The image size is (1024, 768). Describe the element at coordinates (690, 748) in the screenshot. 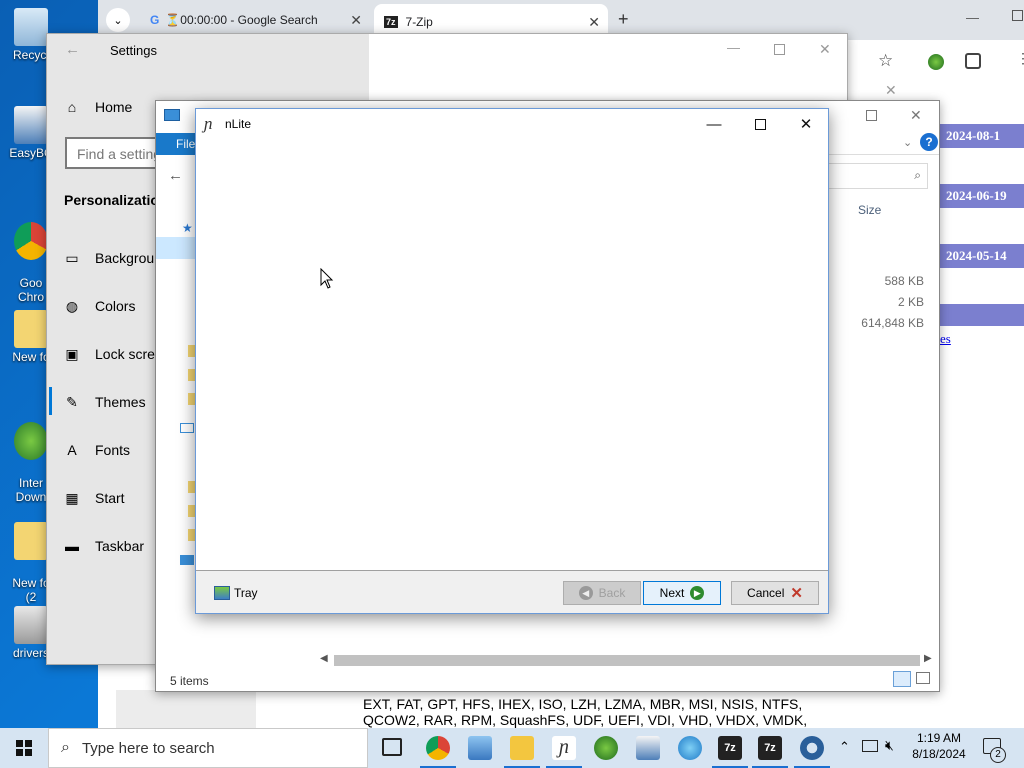

I see `edge-taskbar-icon` at that location.